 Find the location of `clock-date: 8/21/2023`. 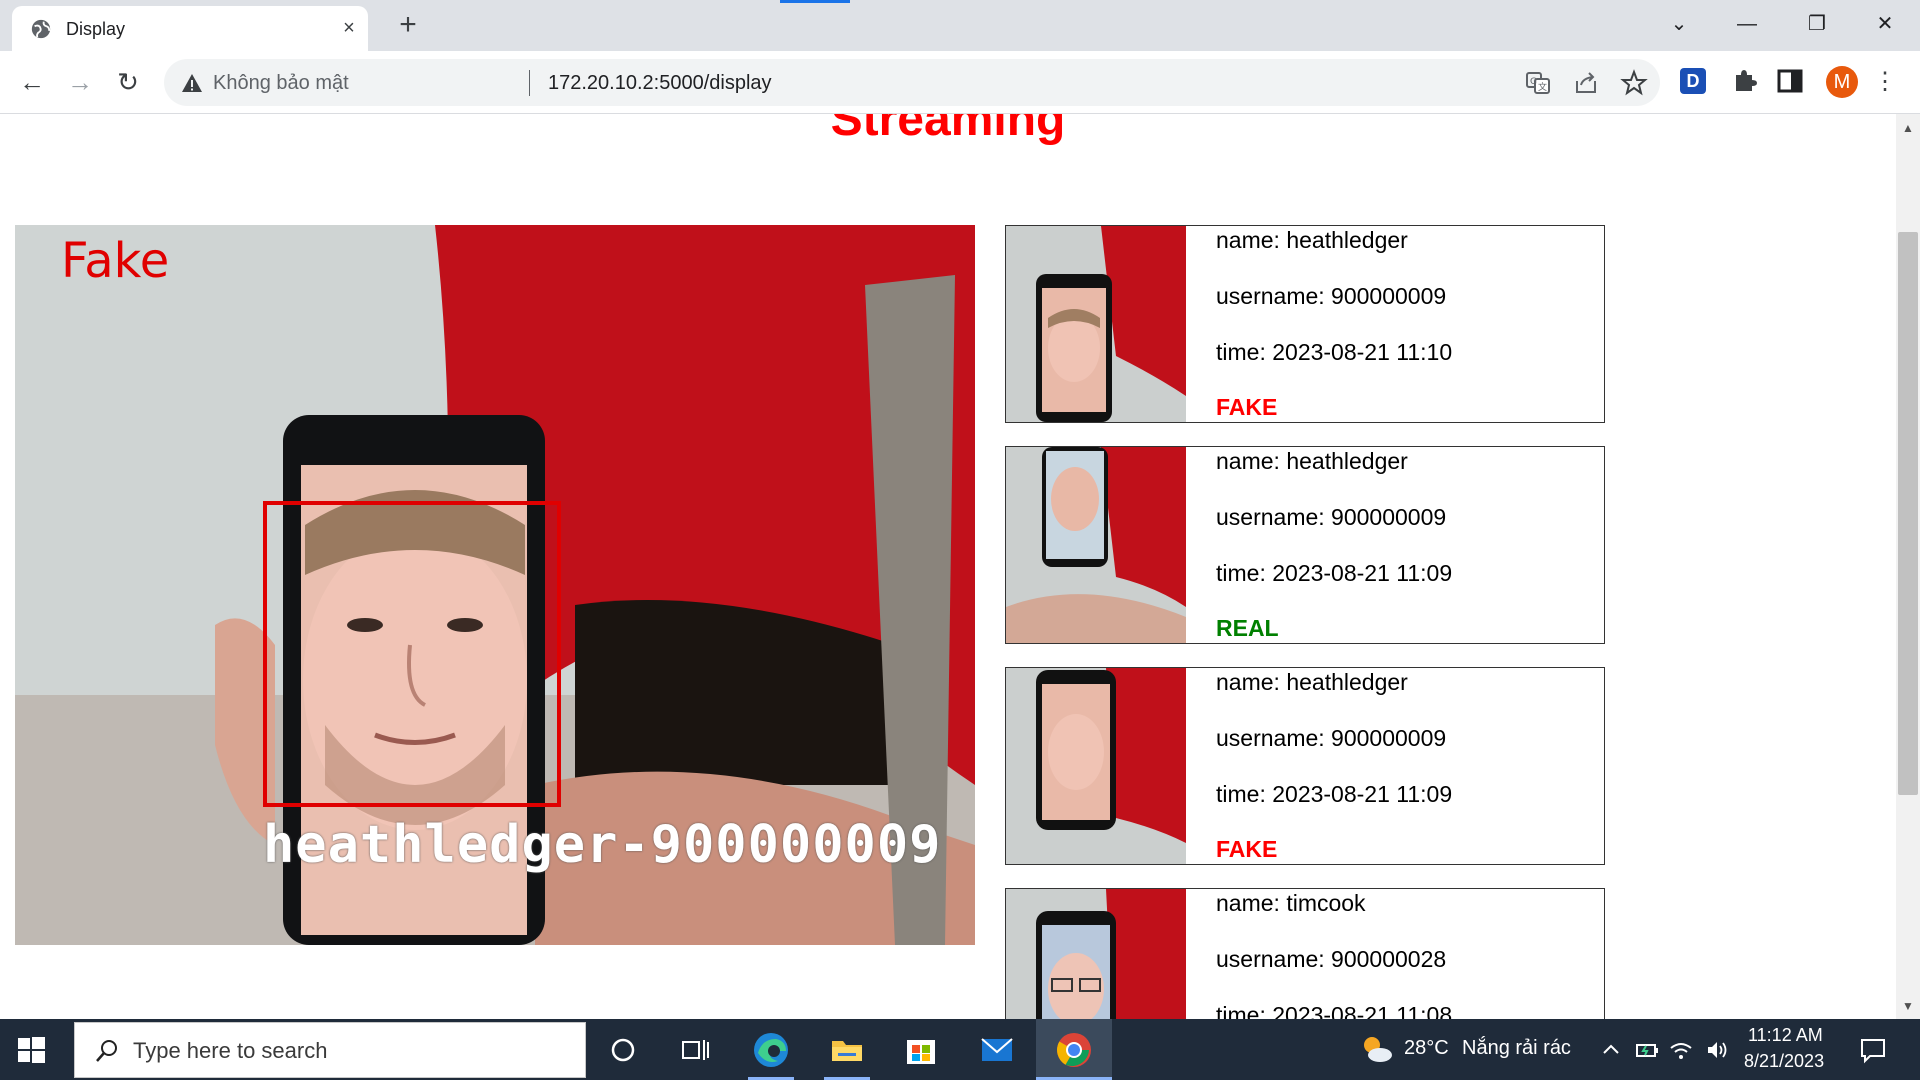

clock-date: 8/21/2023 is located at coordinates (1784, 1061).